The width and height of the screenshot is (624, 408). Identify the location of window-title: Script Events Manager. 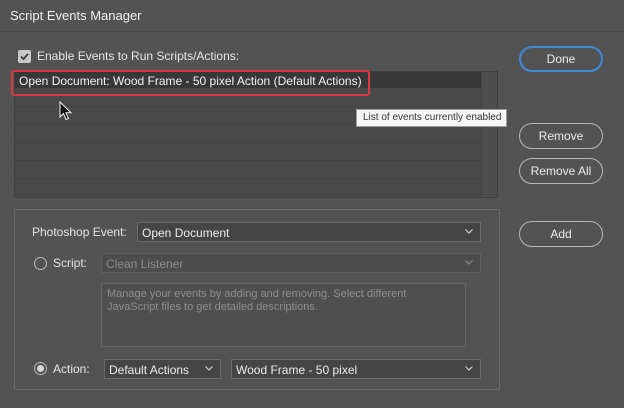
(76, 15).